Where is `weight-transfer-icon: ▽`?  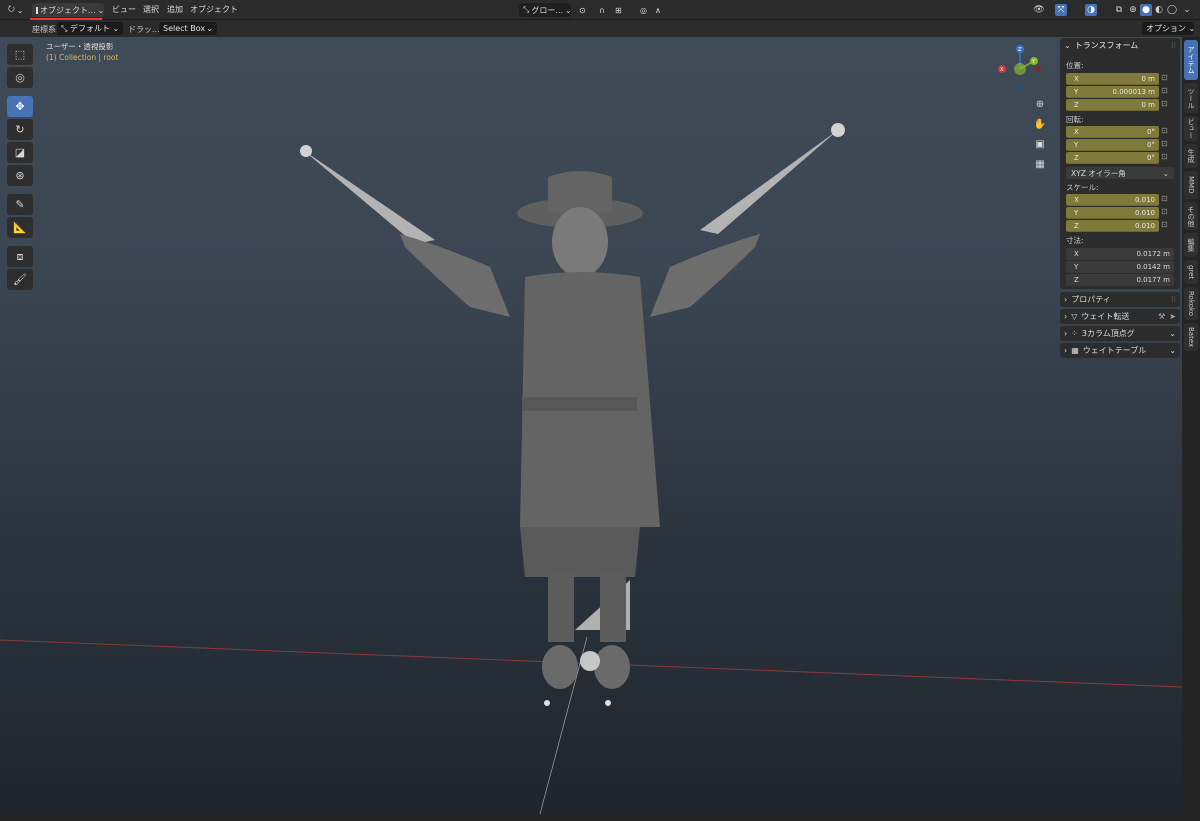
weight-transfer-icon: ▽ is located at coordinates (1074, 316).